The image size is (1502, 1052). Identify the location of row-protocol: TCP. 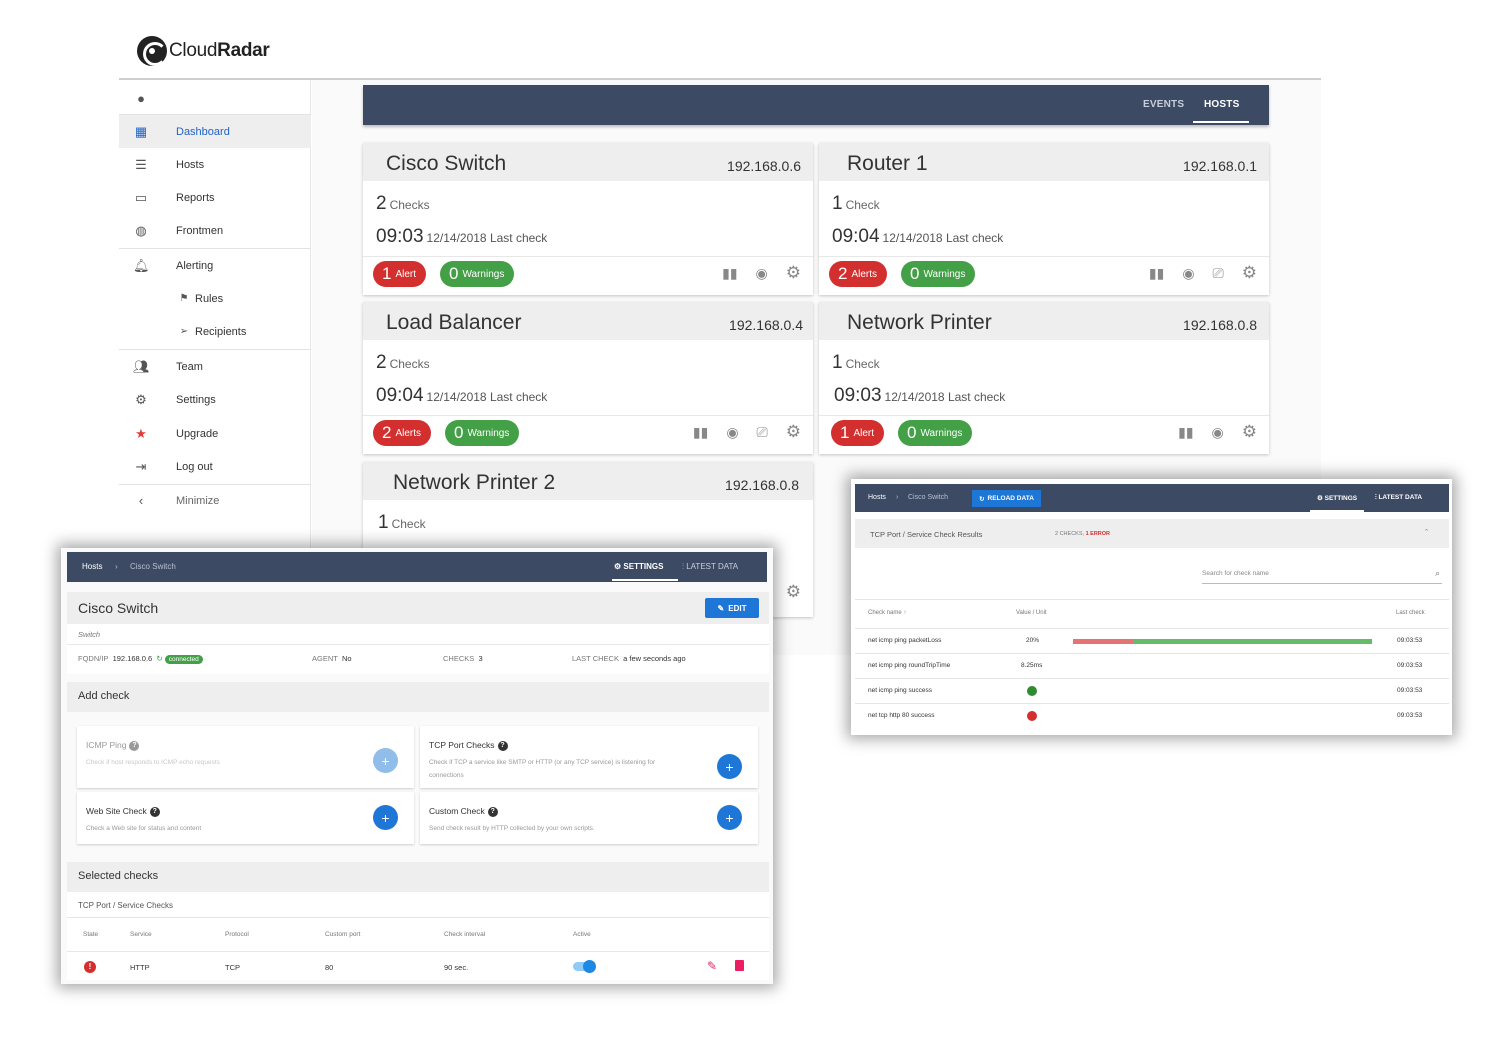
(232, 967).